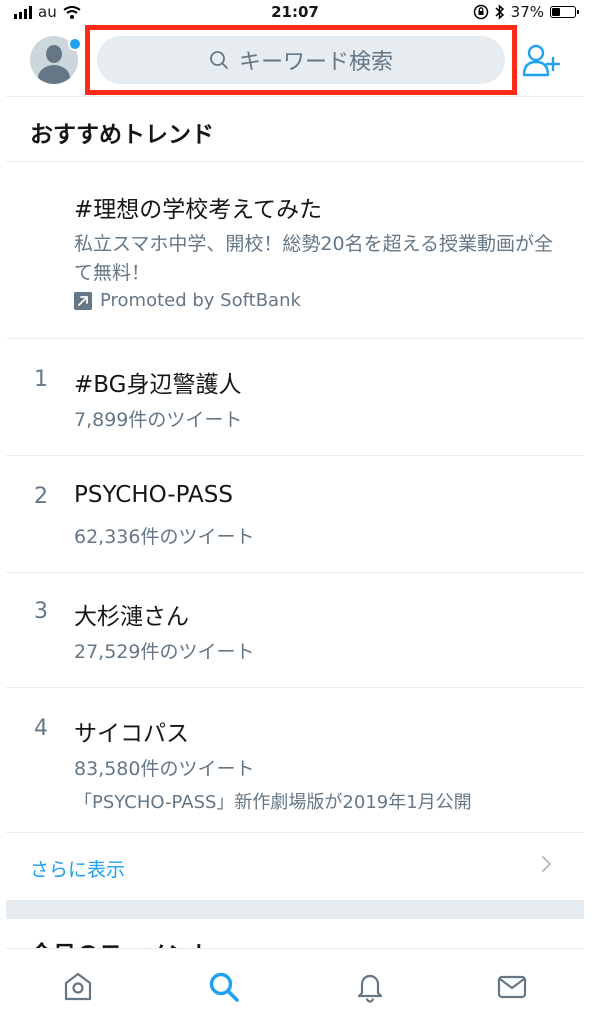 The image size is (611, 1024). What do you see at coordinates (295, 910) in the screenshot?
I see `section-divider` at bounding box center [295, 910].